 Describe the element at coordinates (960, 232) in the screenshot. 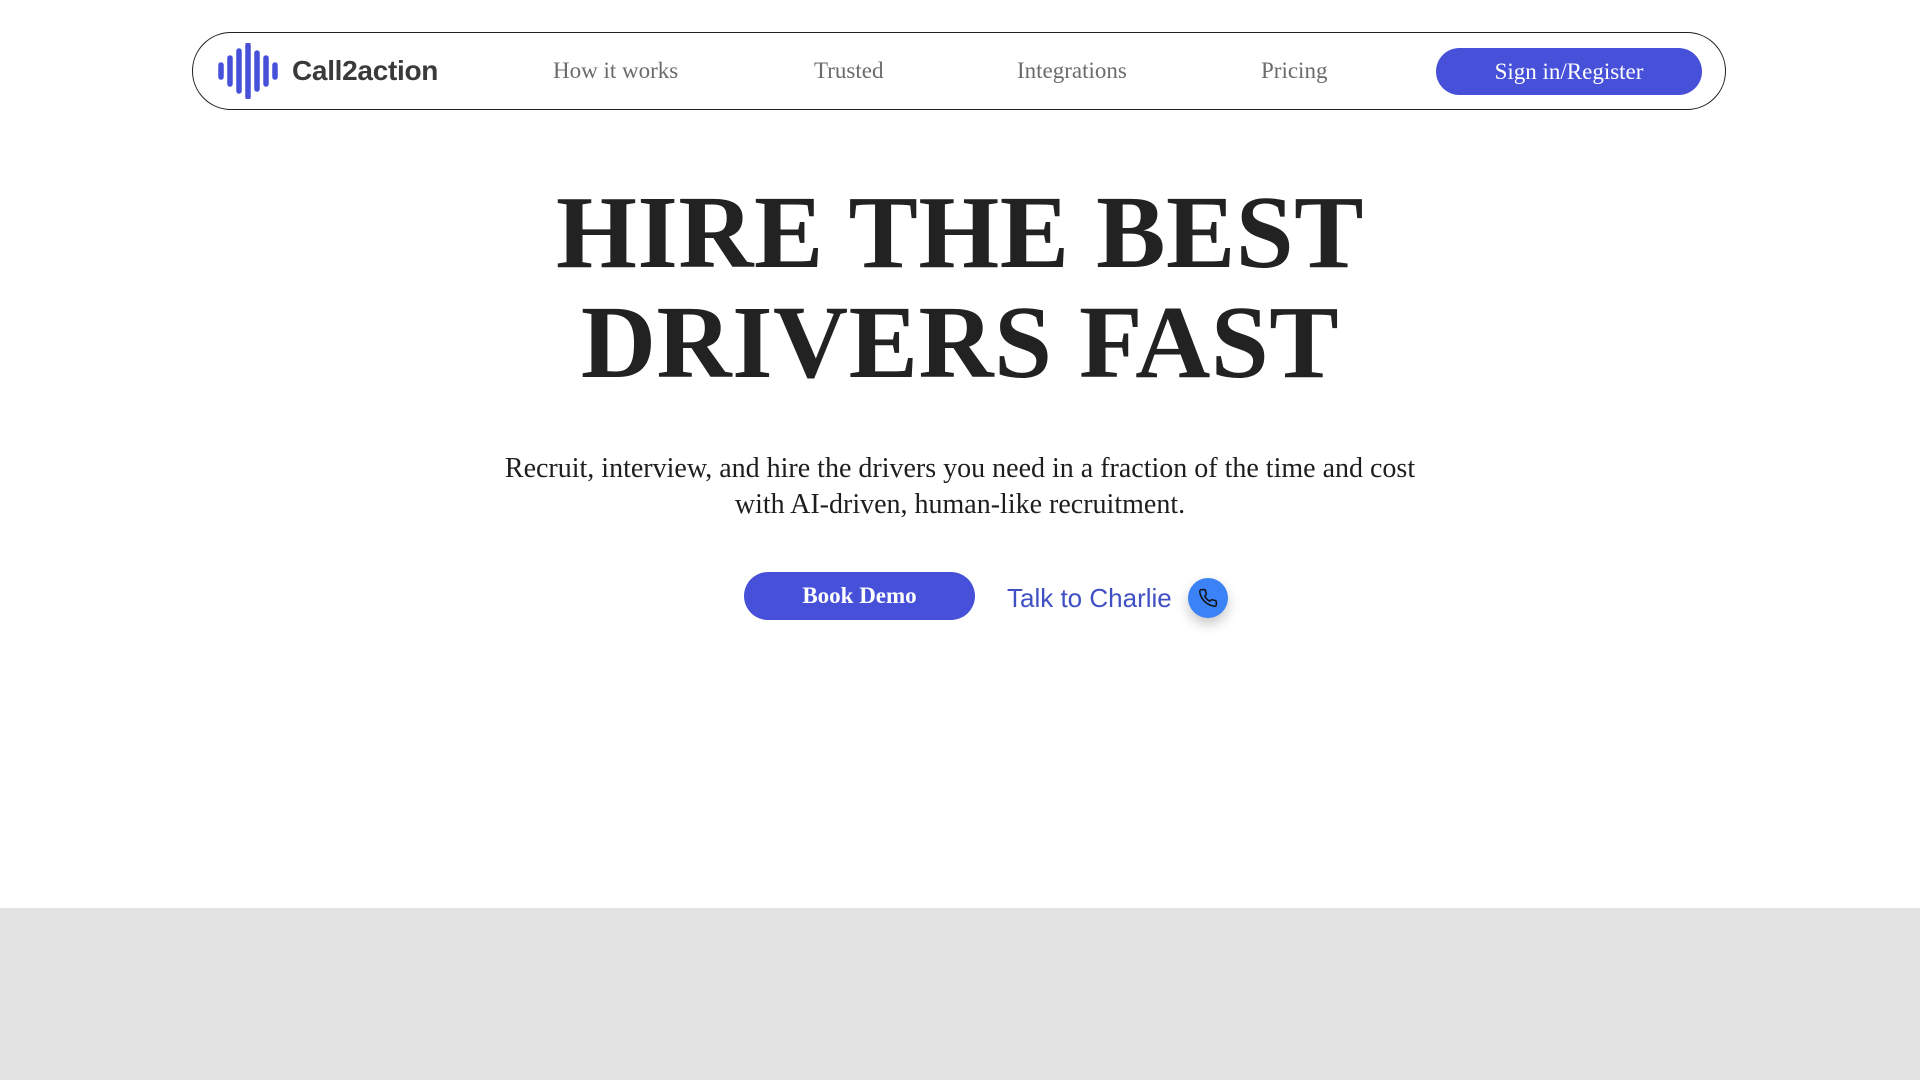

I see `hero-headline-line-1: HIRE THE BEST` at that location.